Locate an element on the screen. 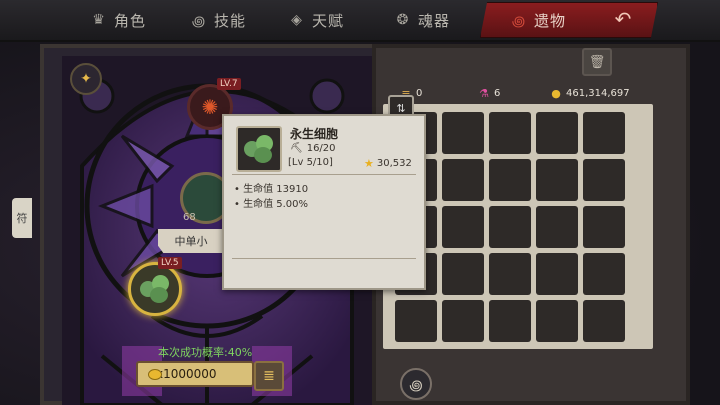  tooltip-item-icon is located at coordinates (259, 149).